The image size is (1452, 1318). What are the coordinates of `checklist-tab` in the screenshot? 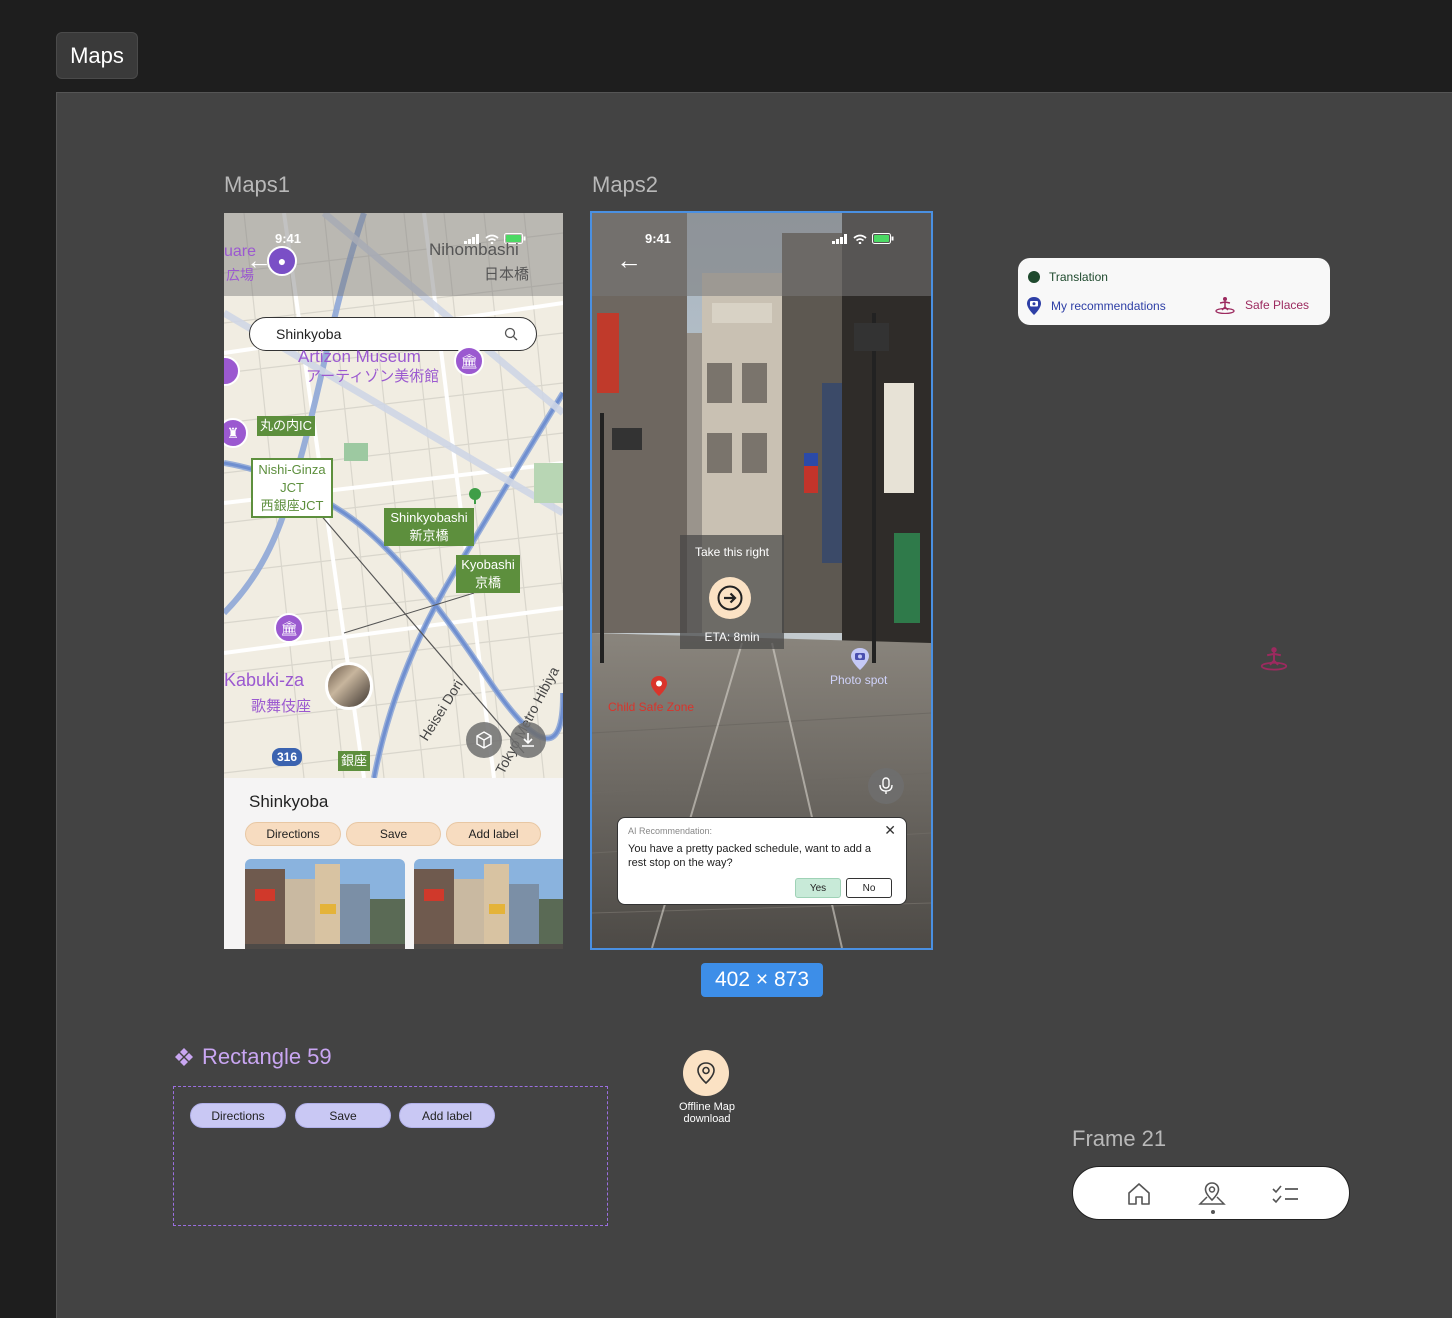 It's located at (1285, 1194).